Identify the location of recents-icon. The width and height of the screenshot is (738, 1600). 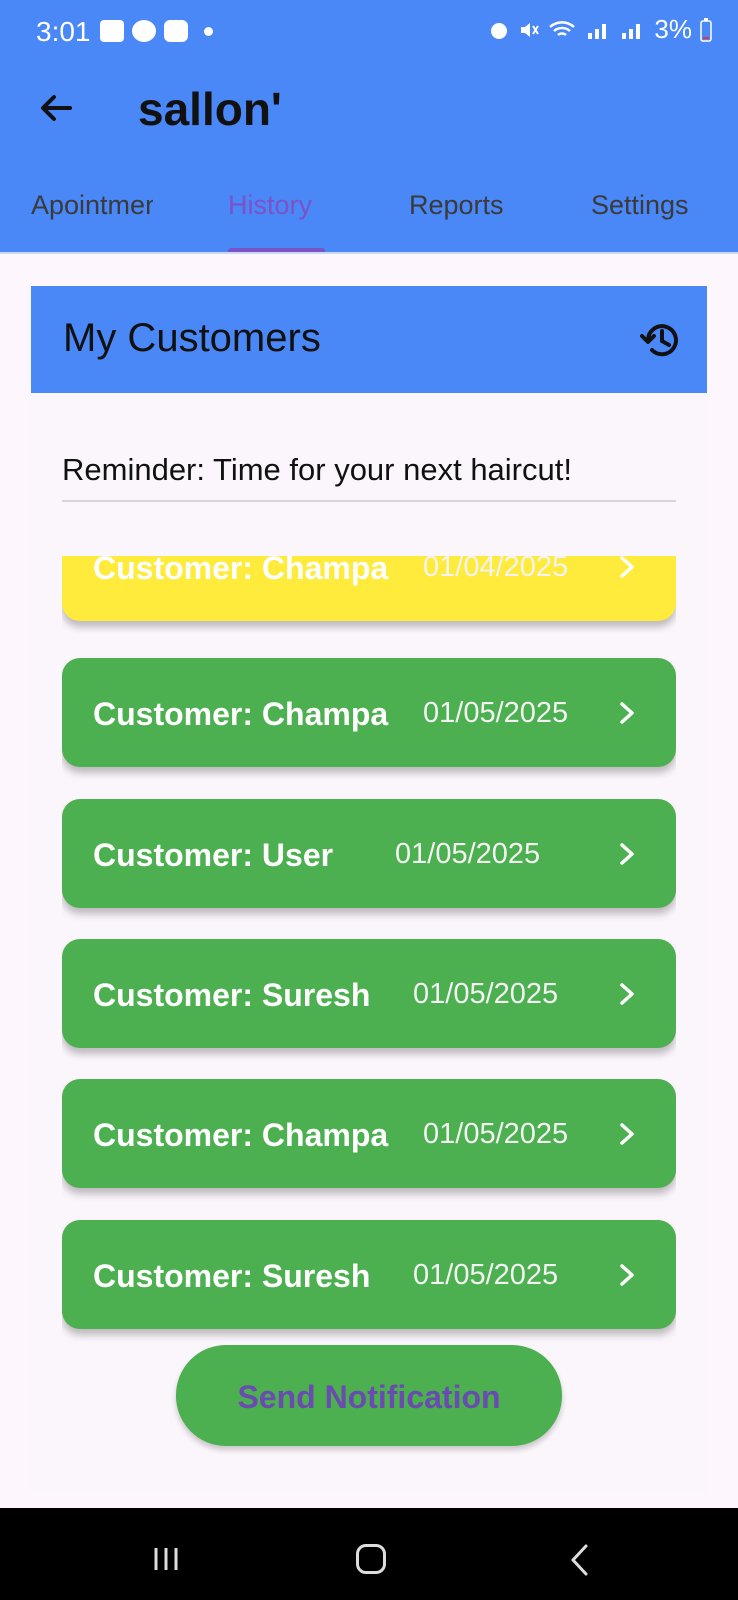
(166, 1559).